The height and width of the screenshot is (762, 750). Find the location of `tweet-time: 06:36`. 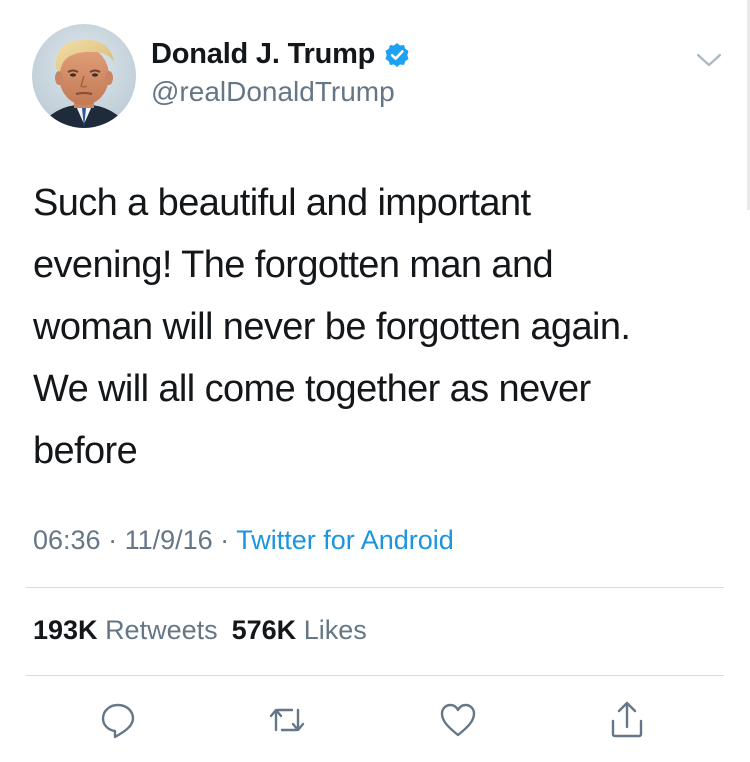

tweet-time: 06:36 is located at coordinates (67, 540).